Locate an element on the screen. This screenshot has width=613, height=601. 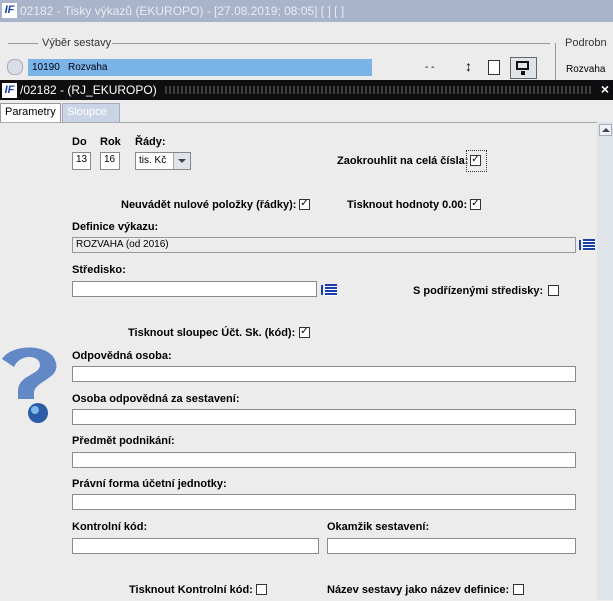
rok-label: Rok is located at coordinates (110, 142).